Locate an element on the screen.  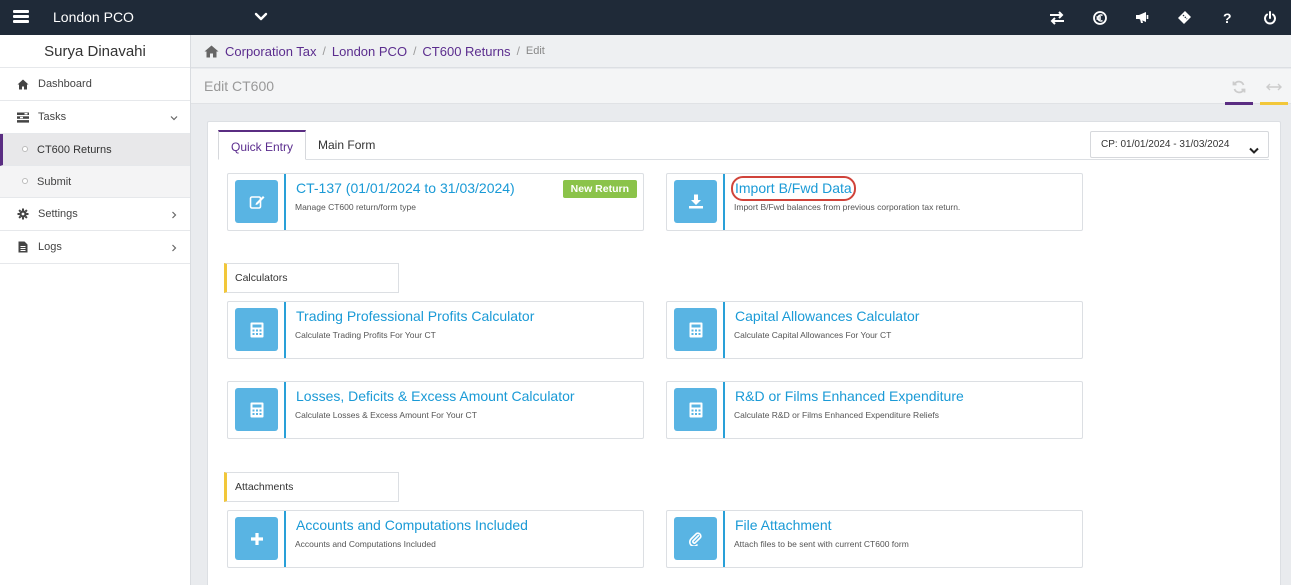
tab-quick-entry: Quick Entry is located at coordinates (262, 145).